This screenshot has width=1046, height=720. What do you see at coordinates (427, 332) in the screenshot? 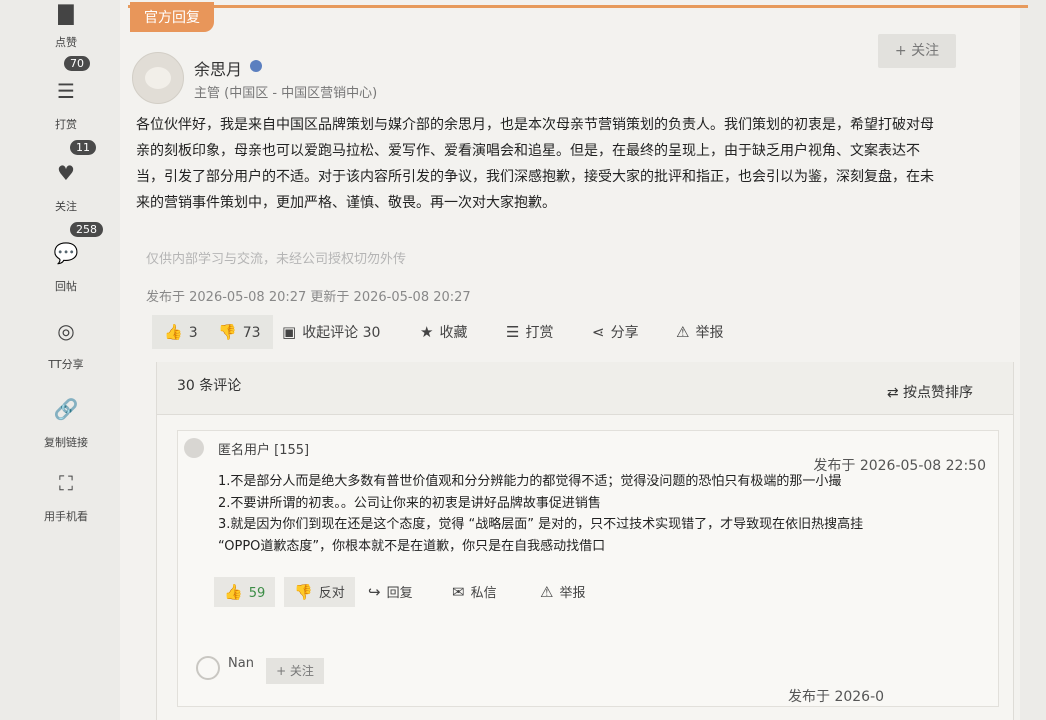
I see `star-icon: ★` at bounding box center [427, 332].